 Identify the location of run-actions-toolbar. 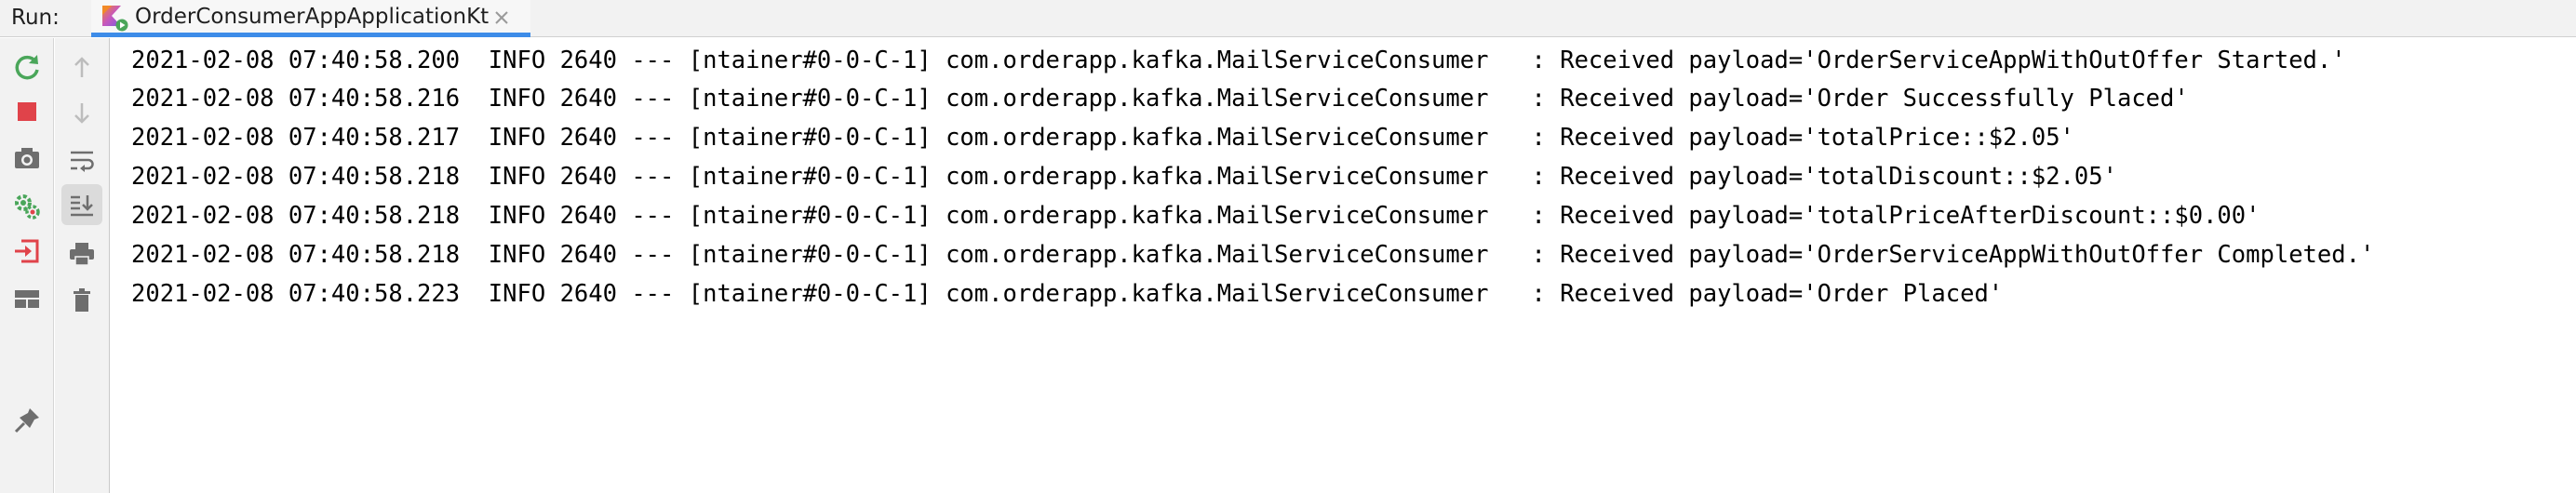
(27, 265).